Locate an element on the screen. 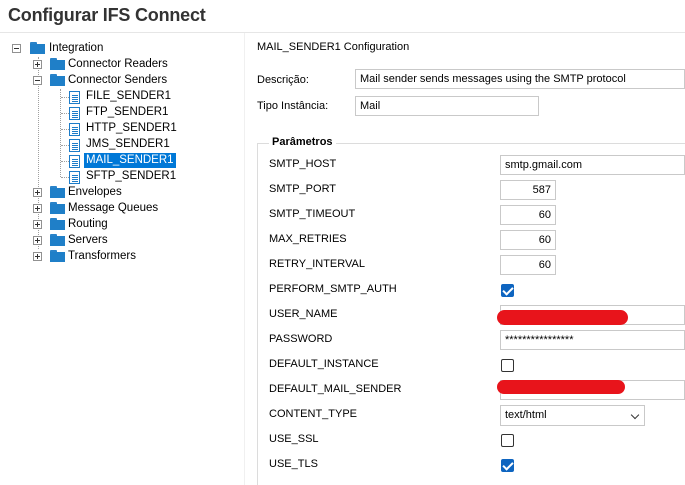 The height and width of the screenshot is (485, 685). content-type-select: text/html is located at coordinates (572, 415).